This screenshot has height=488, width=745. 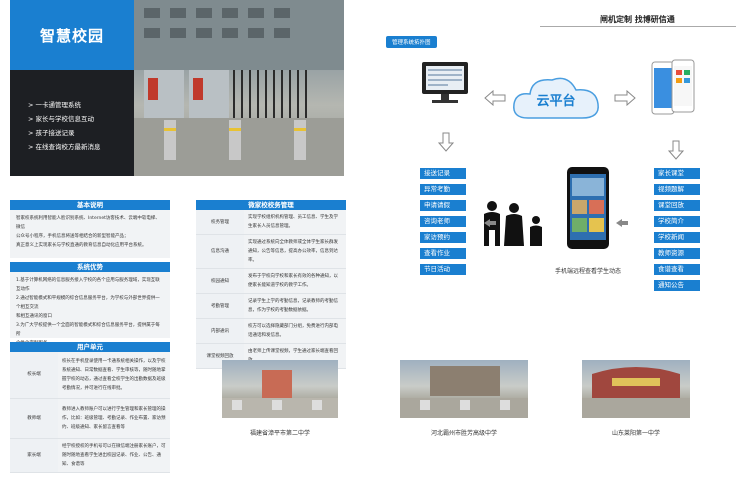 What do you see at coordinates (88, 303) in the screenshot?
I see `advantage-item: 2.通过智能模式和平规模的综合信息服务平台，为学校与外部世界提供一个相互交流` at bounding box center [88, 303].